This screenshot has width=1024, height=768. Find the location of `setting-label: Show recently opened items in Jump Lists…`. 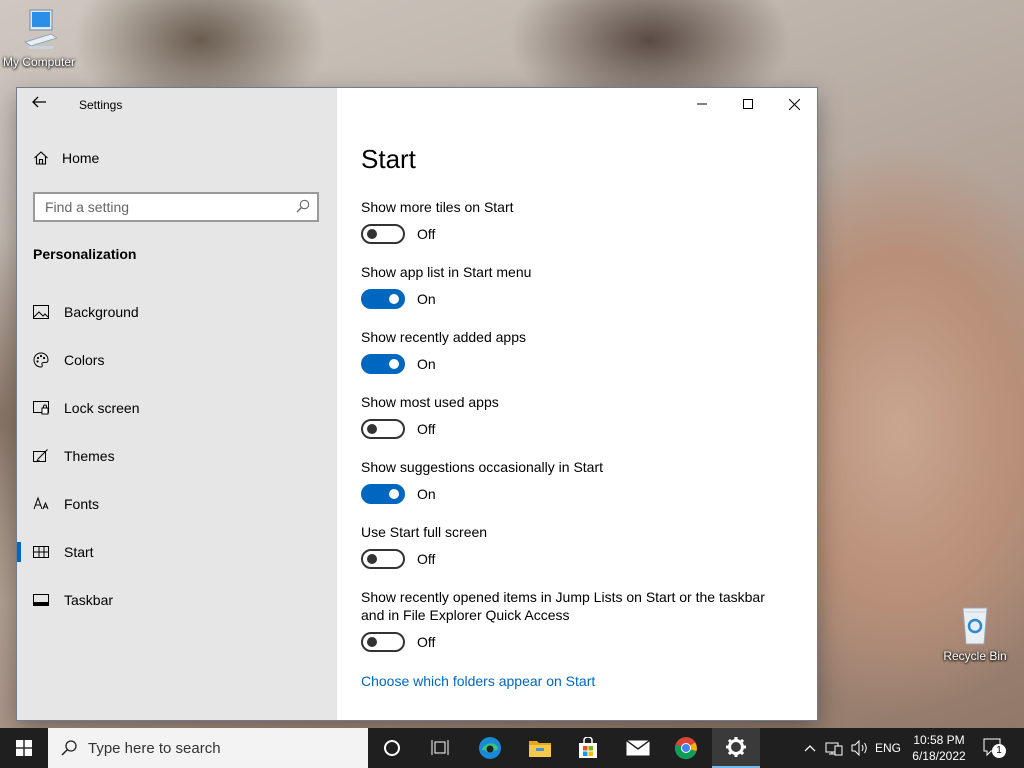

setting-label: Show recently opened items in Jump Lists… is located at coordinates (563, 606).